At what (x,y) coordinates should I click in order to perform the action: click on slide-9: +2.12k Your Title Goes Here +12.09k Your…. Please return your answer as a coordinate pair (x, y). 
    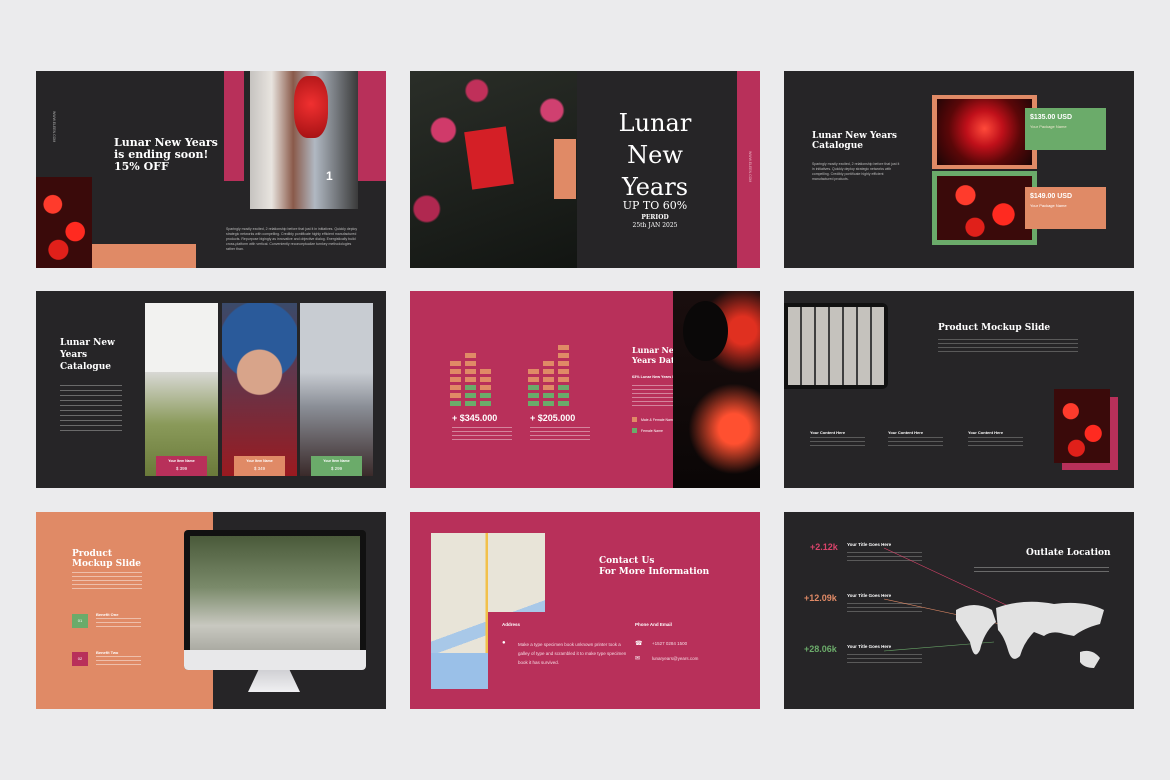
    Looking at the image, I should click on (959, 610).